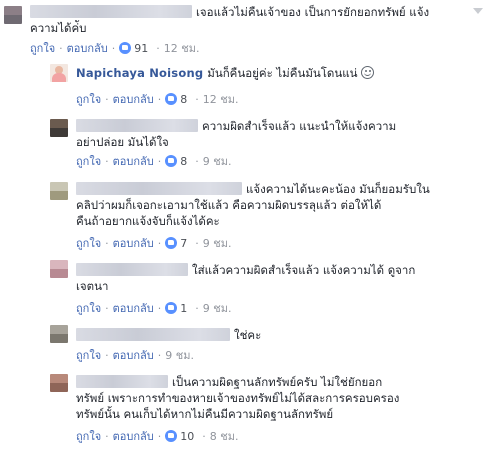  Describe the element at coordinates (281, 335) in the screenshot. I see `comment-body: ใช่คะ` at that location.